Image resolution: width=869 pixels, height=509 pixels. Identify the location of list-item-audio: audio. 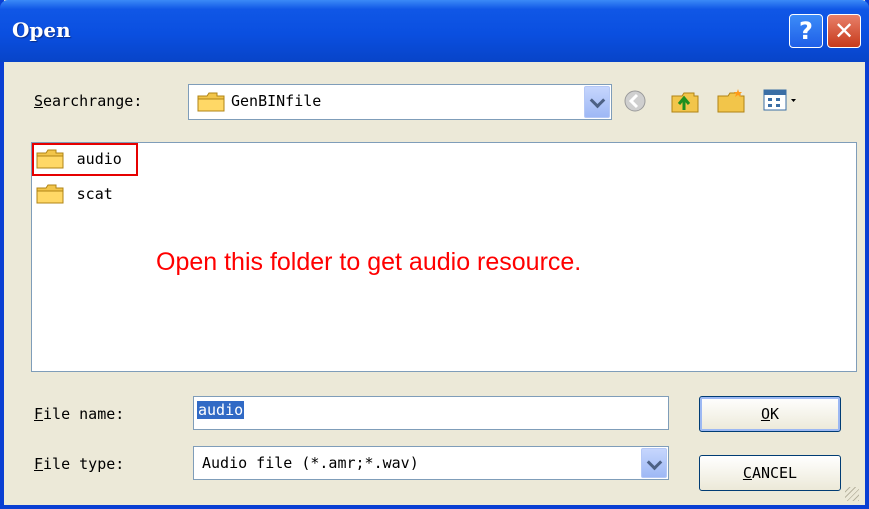
(78, 160).